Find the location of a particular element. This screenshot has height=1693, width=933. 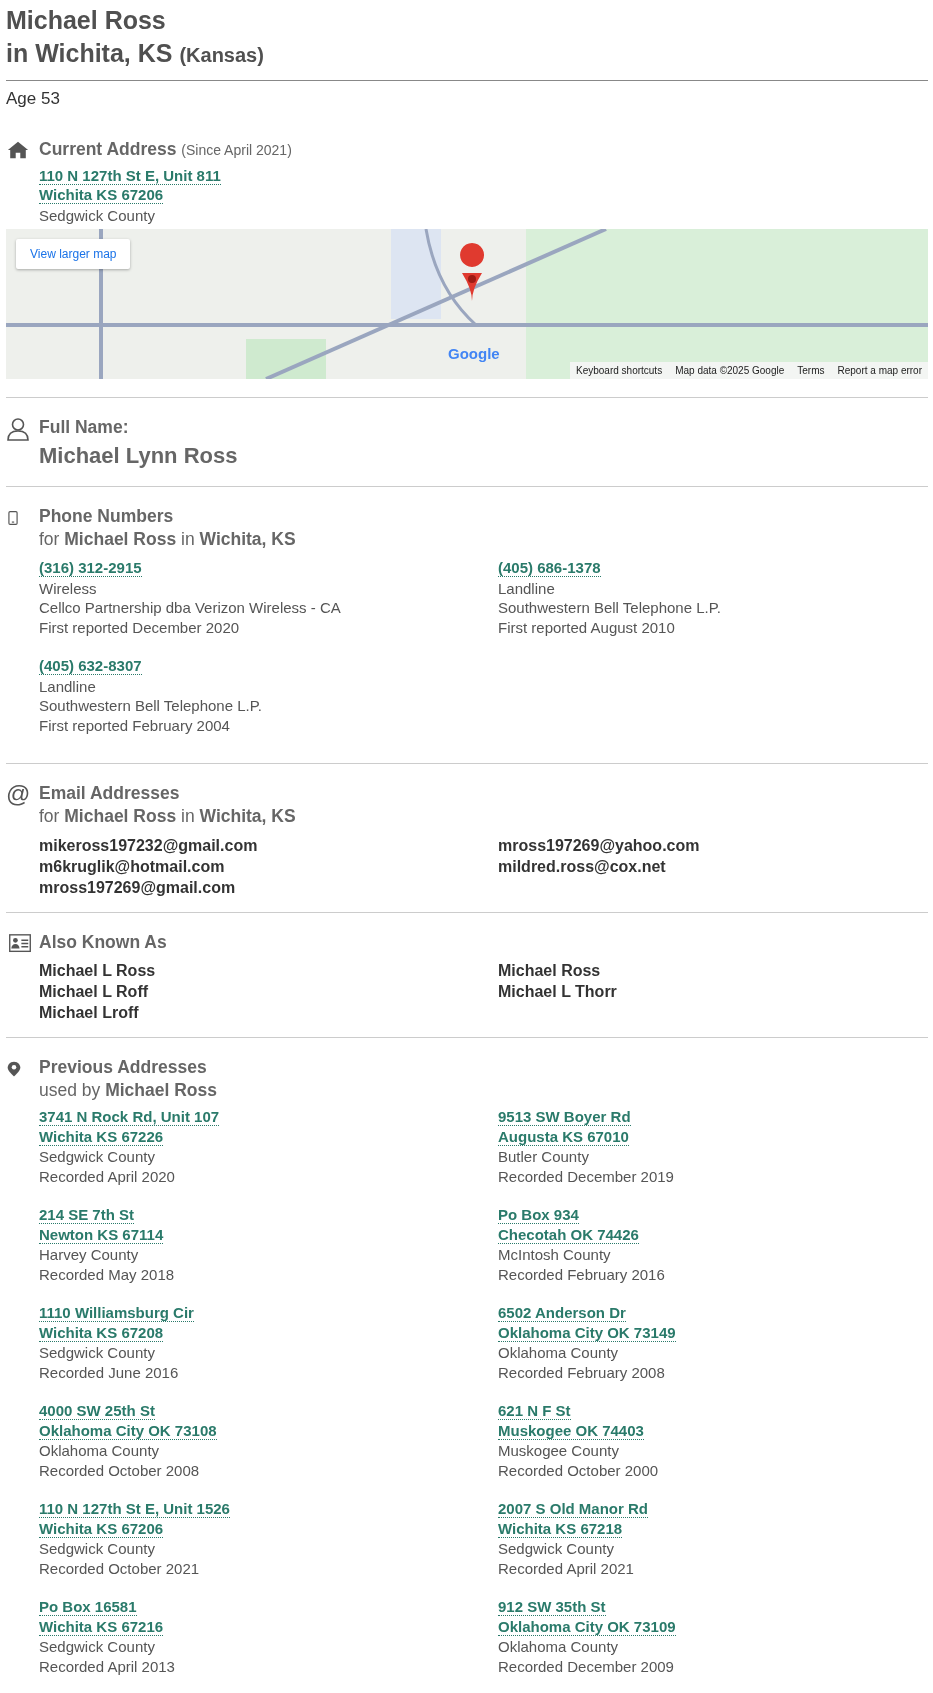

recorded-date: Recorded October 2000 is located at coordinates (579, 1470).